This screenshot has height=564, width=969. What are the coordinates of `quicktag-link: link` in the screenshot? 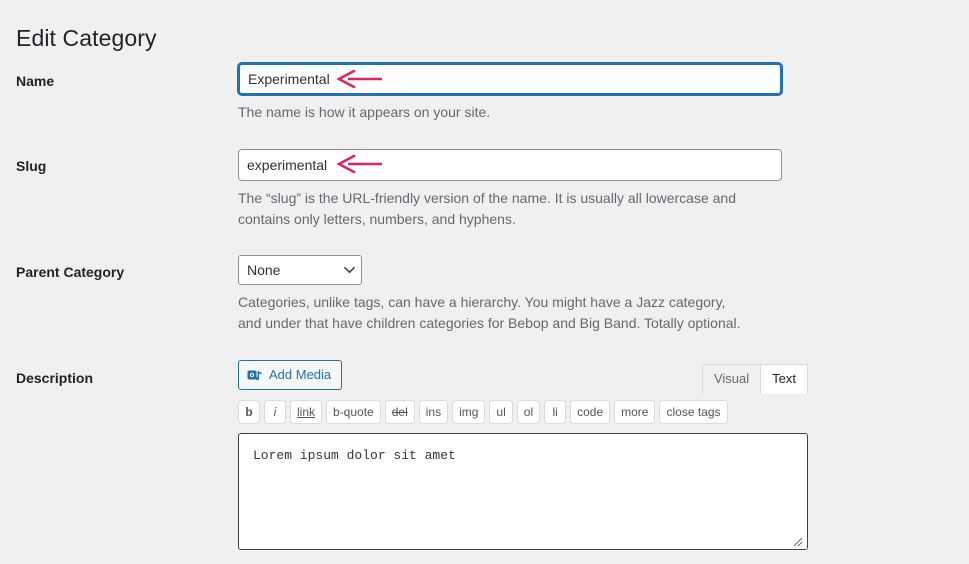 It's located at (306, 412).